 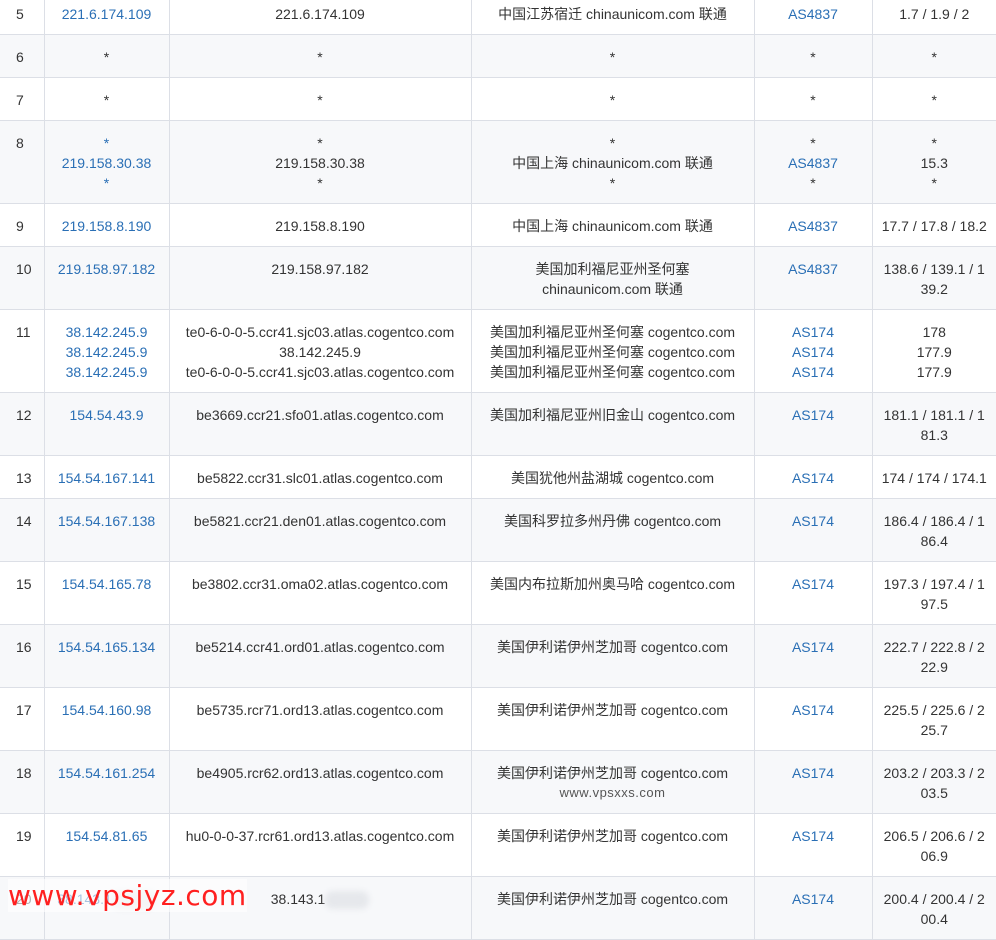 What do you see at coordinates (24, 521) in the screenshot?
I see `hop-number: 14` at bounding box center [24, 521].